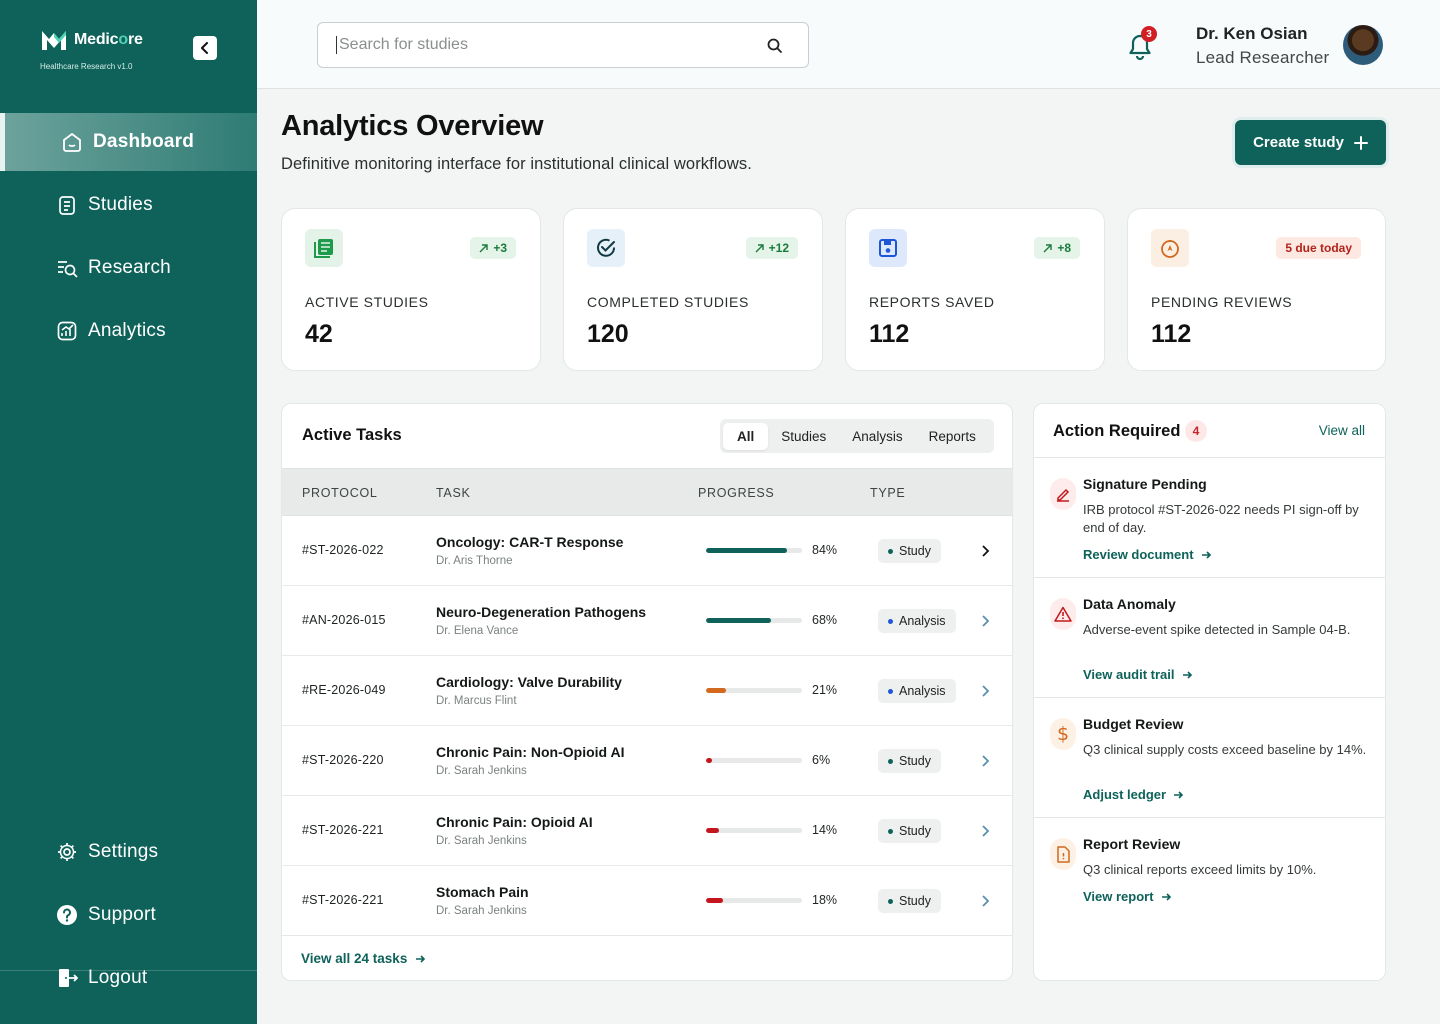 The height and width of the screenshot is (1024, 1440). I want to click on tab-reports: Reports, so click(952, 436).